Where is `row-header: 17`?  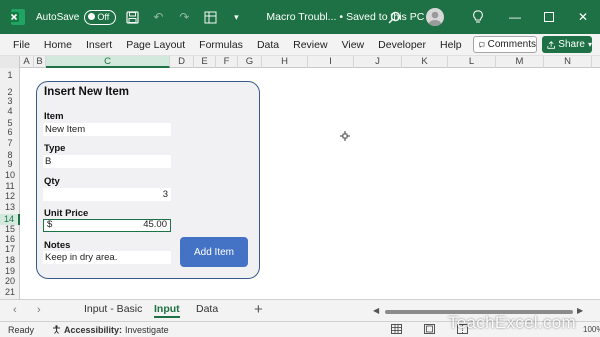
row-header: 17 is located at coordinates (10, 249).